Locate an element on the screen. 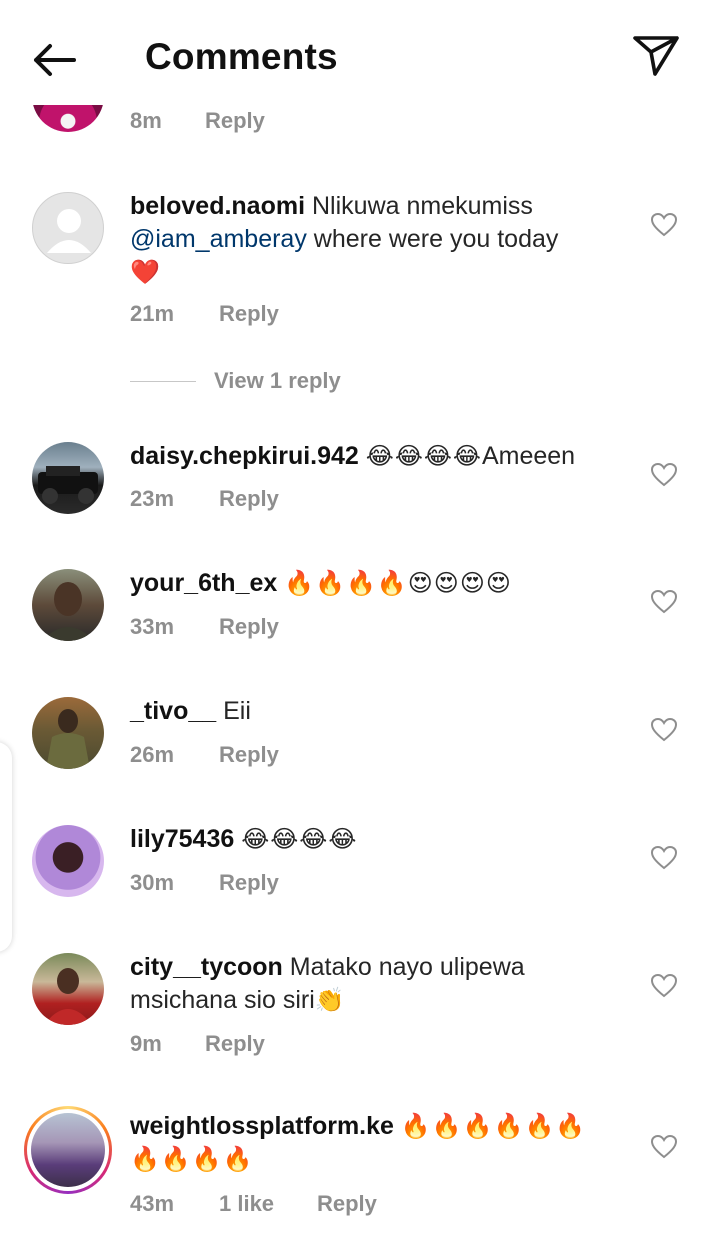  likes-count: 1 like is located at coordinates (246, 1204).